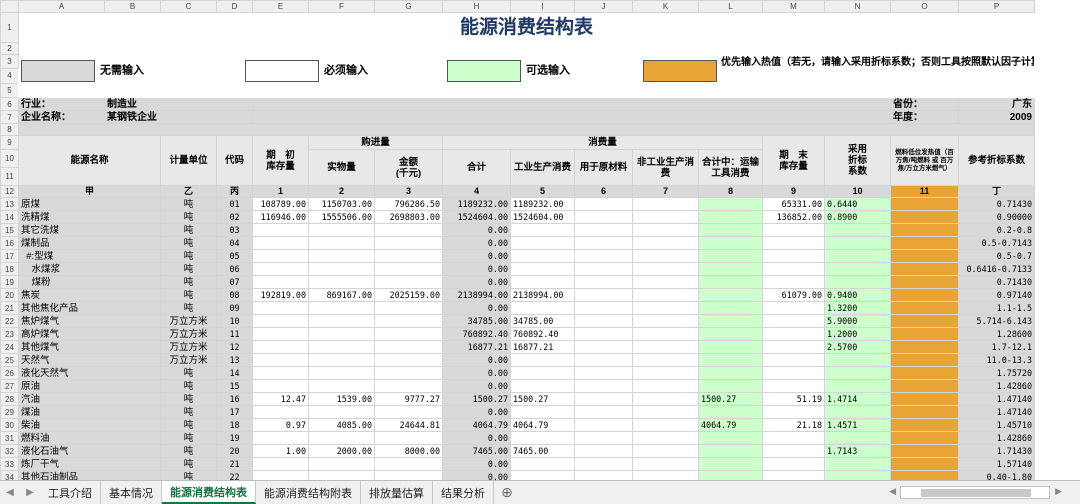 The image size is (1080, 504). Describe the element at coordinates (9, 373) in the screenshot. I see `row-header: 26` at that location.